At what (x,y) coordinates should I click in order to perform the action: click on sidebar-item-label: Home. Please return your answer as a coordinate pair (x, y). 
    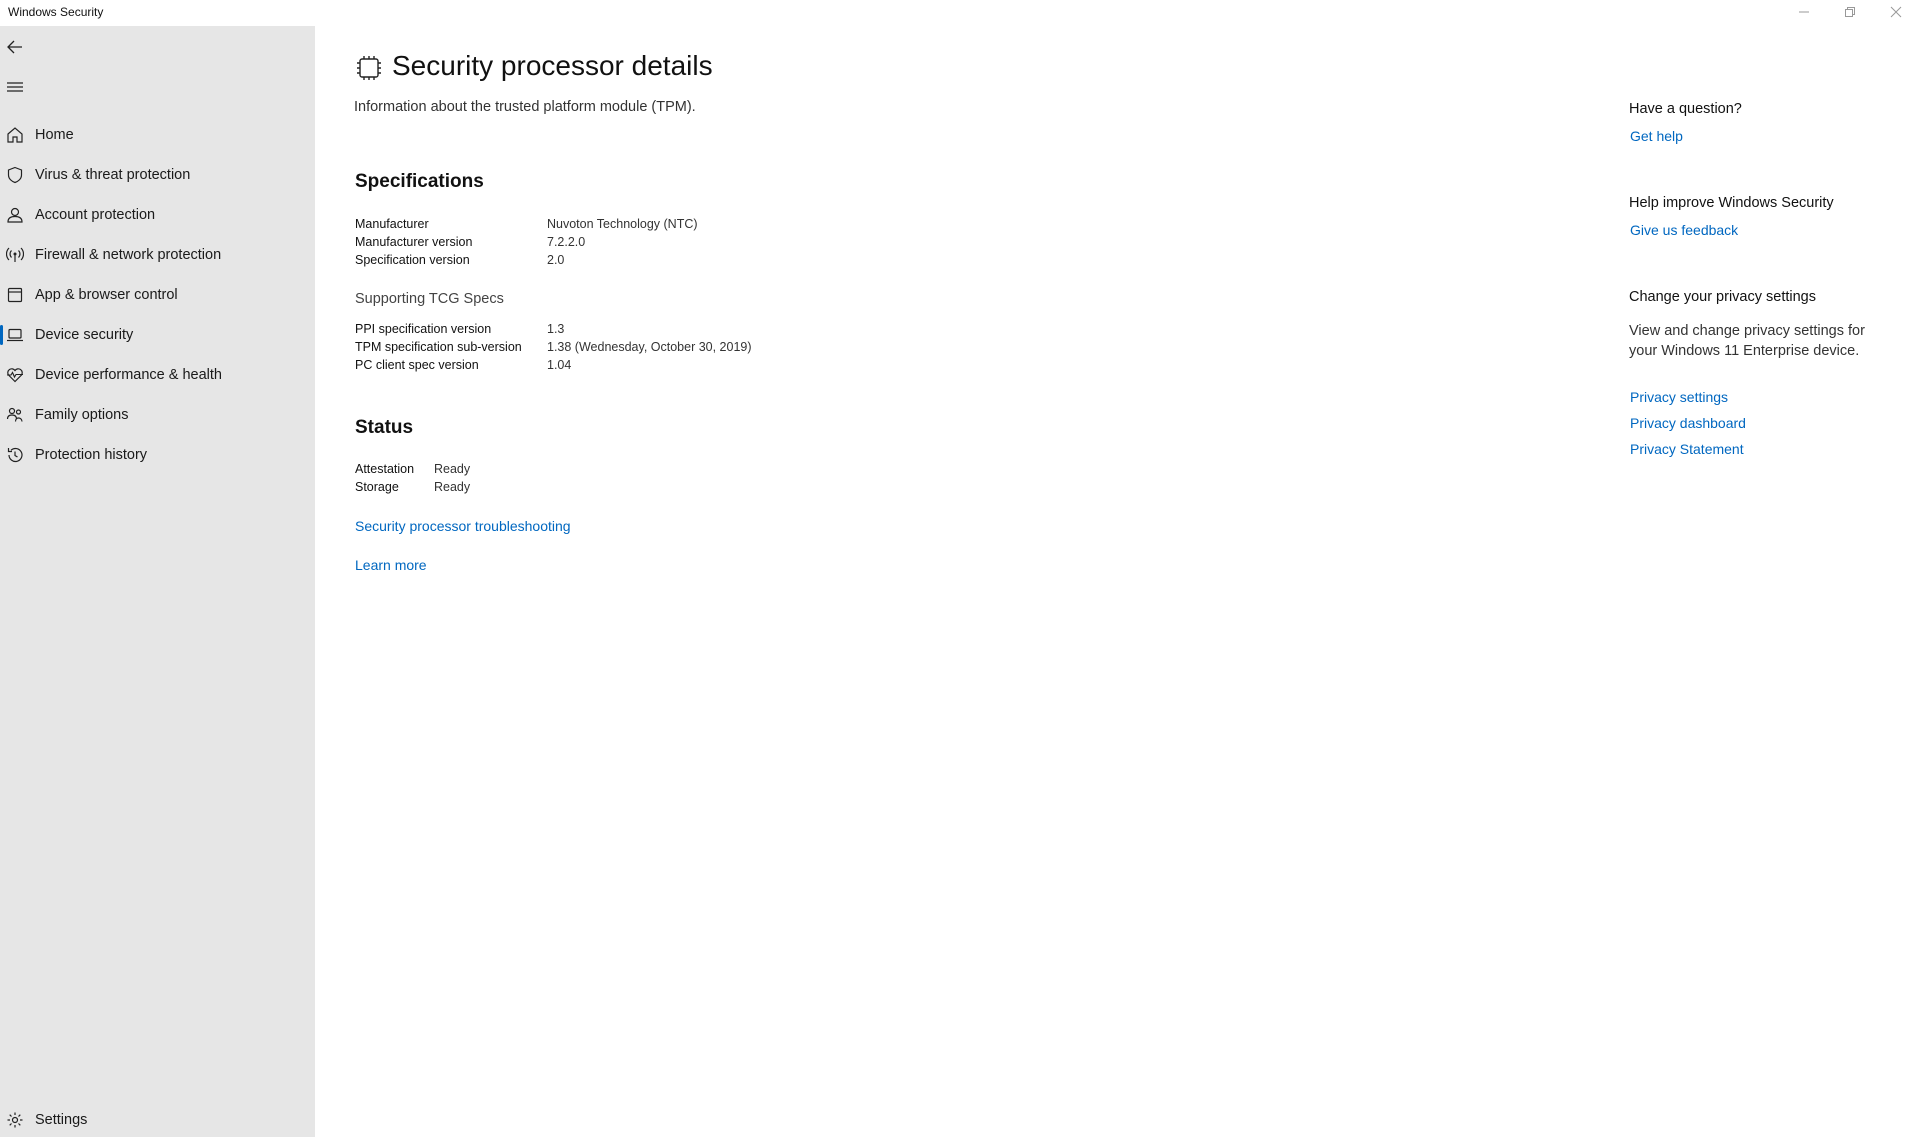
    Looking at the image, I should click on (54, 135).